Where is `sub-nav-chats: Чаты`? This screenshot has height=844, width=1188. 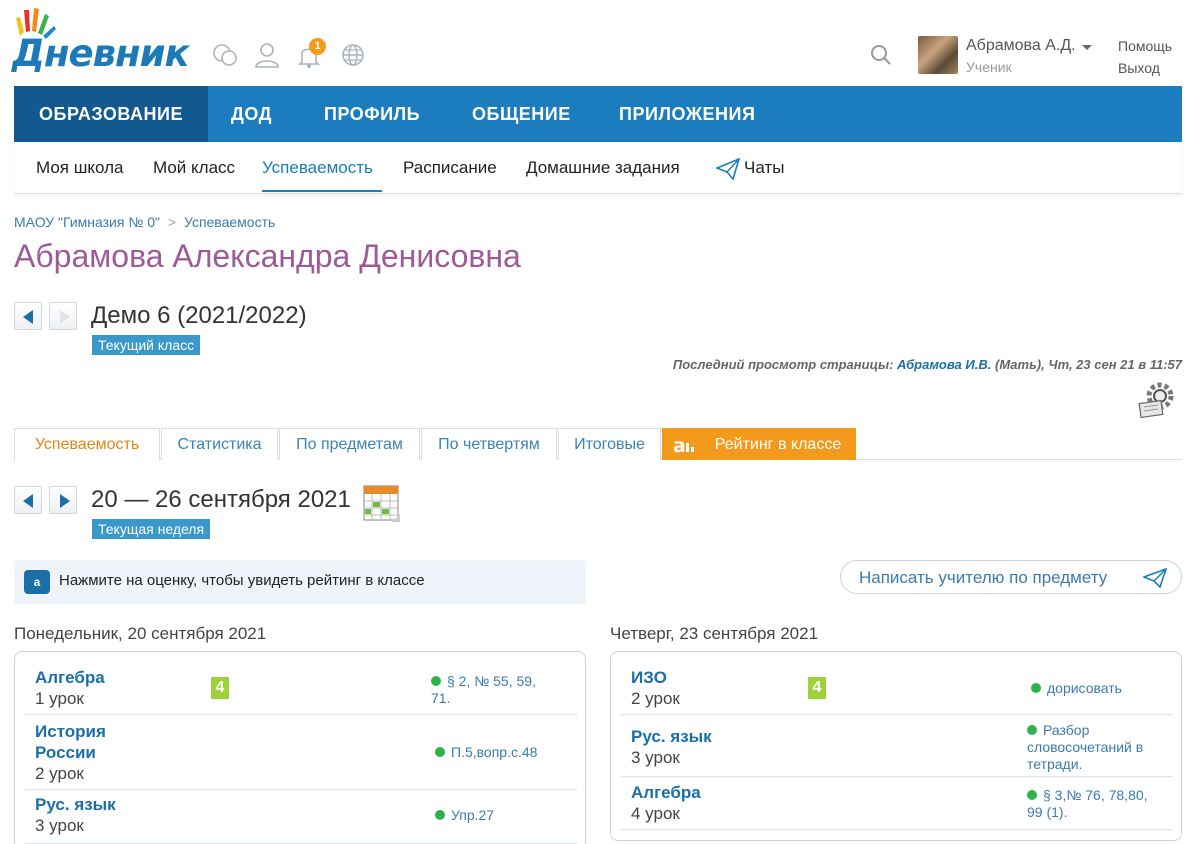
sub-nav-chats: Чаты is located at coordinates (764, 168).